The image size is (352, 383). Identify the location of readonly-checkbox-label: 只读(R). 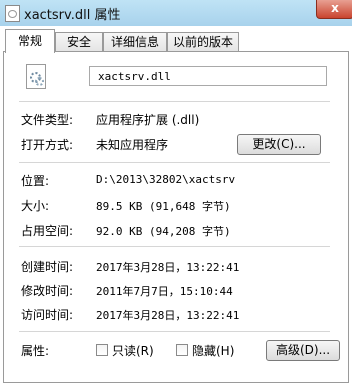
(133, 350).